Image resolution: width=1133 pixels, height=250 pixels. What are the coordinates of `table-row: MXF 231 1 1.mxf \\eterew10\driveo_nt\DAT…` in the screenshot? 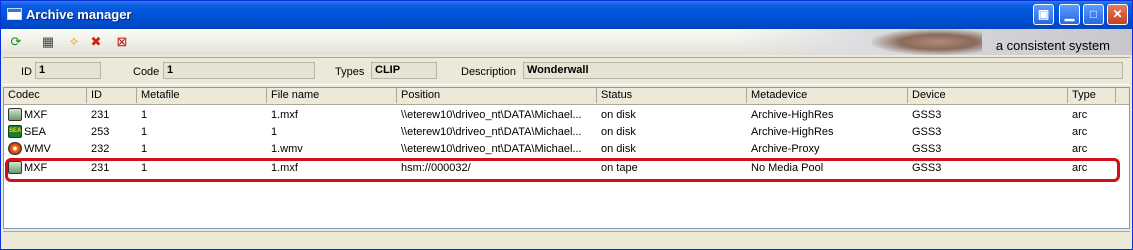 It's located at (566, 115).